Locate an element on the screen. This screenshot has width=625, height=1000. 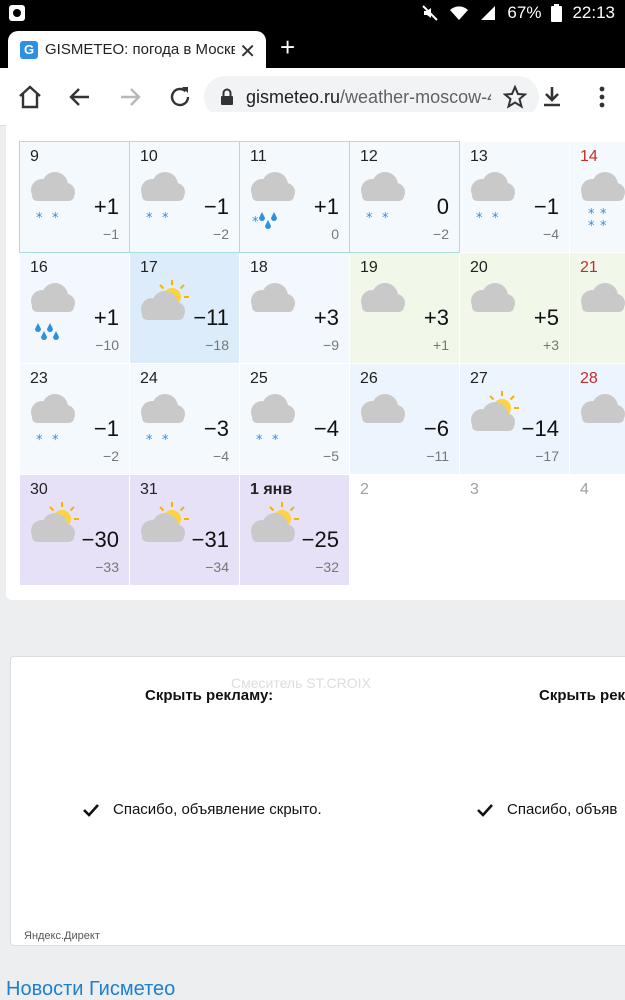
day-date: 16 is located at coordinates (39, 267).